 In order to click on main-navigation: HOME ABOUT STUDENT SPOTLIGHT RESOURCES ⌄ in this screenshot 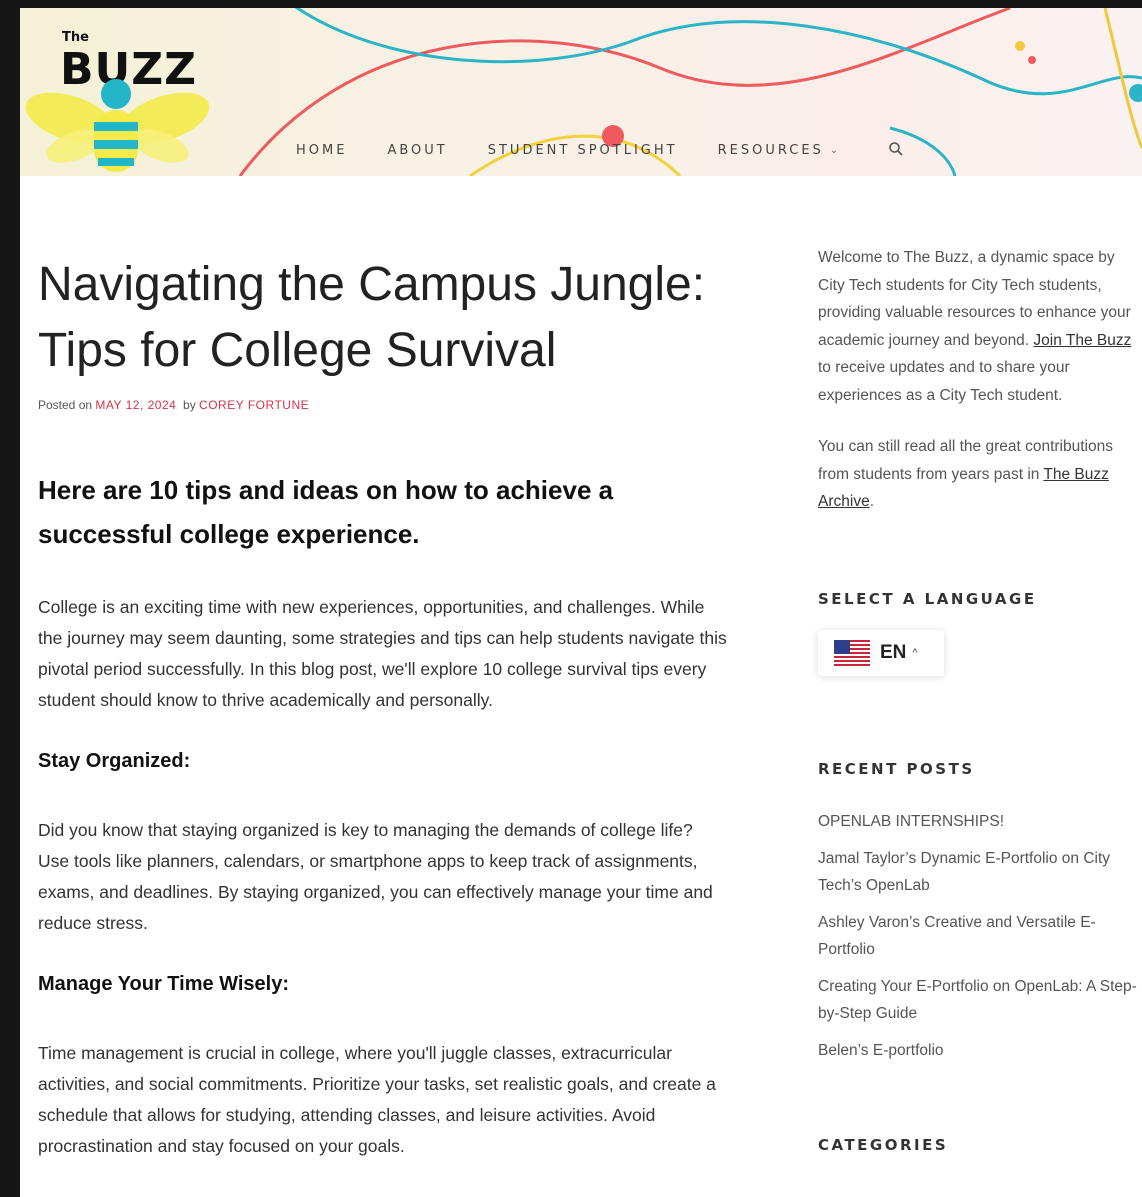, I will do `click(601, 150)`.